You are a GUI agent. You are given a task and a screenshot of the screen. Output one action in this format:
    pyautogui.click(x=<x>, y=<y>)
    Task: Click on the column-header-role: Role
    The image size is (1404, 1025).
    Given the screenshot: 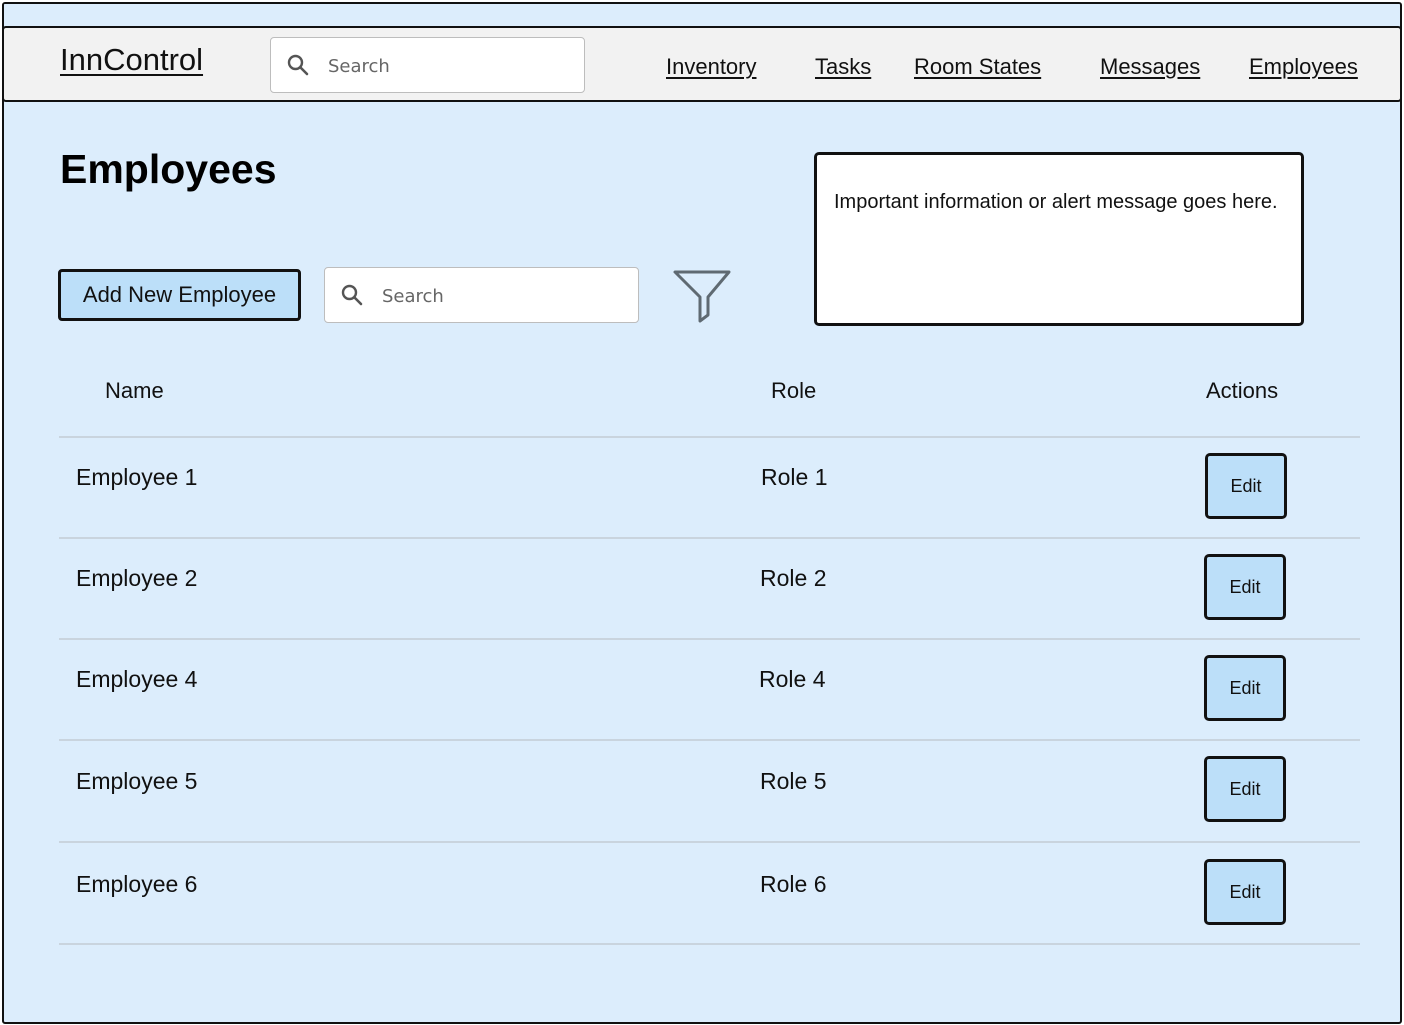 What is the action you would take?
    pyautogui.click(x=794, y=390)
    